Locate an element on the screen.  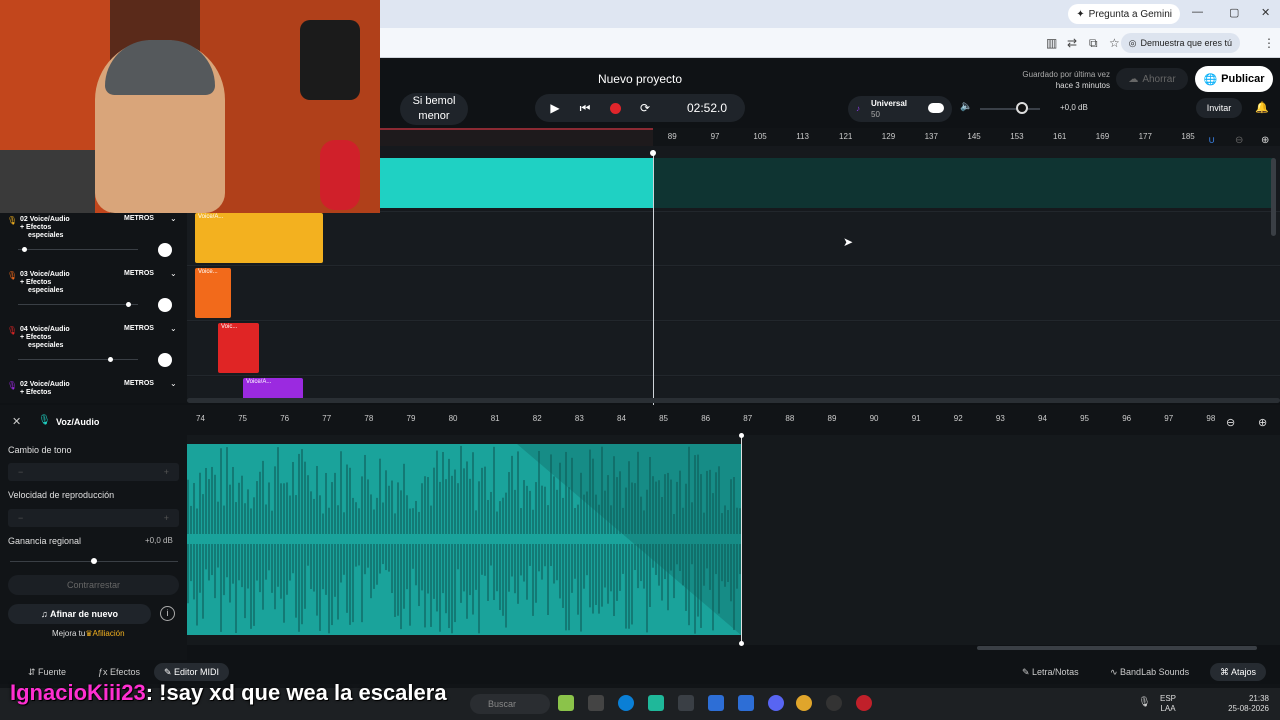
record-button is located at coordinates (615, 108).